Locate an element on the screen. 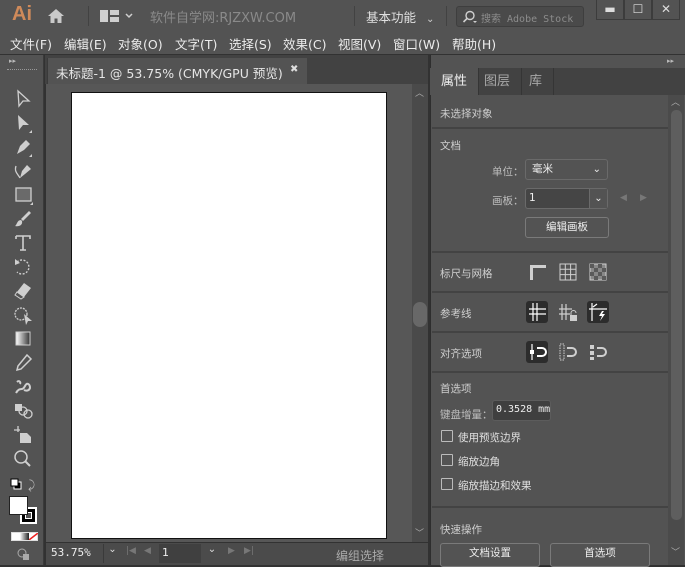  tab-properties: 属性 is located at coordinates (455, 81).